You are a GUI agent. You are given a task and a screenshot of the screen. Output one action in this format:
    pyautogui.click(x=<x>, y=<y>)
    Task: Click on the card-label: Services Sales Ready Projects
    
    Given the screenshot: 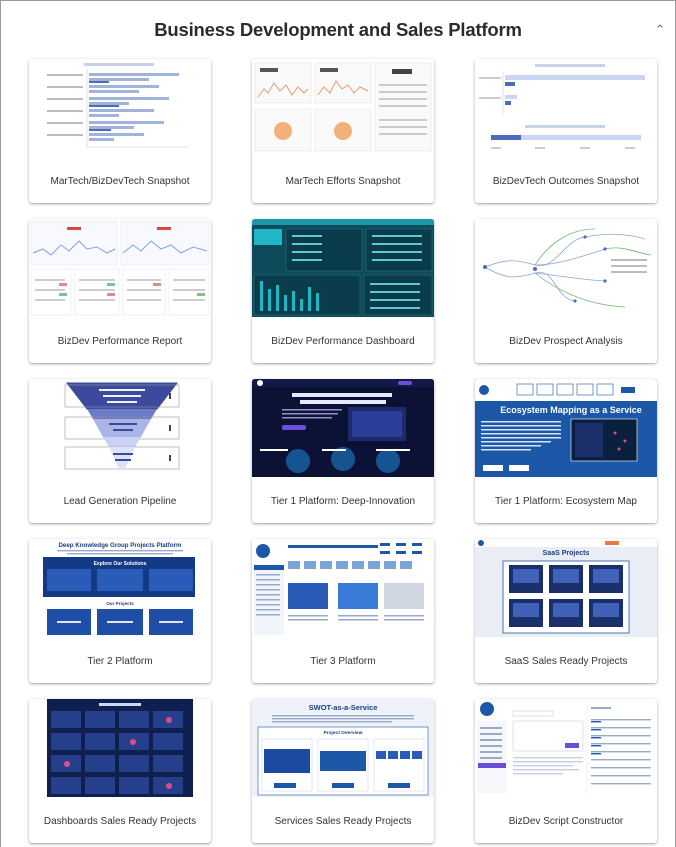 What is the action you would take?
    pyautogui.click(x=343, y=821)
    